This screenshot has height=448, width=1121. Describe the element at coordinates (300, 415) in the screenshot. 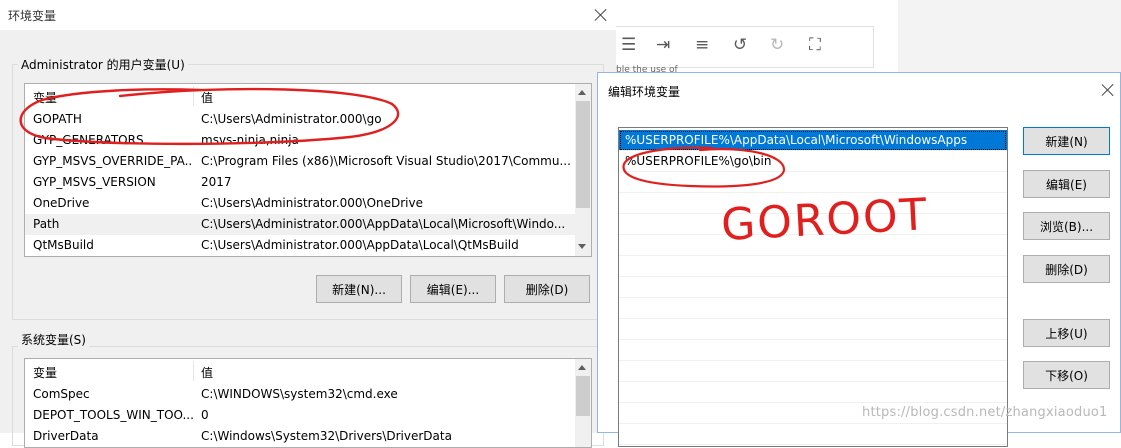

I see `table-row: DEPOT_TOOLS_WIN_TOO... 0` at that location.